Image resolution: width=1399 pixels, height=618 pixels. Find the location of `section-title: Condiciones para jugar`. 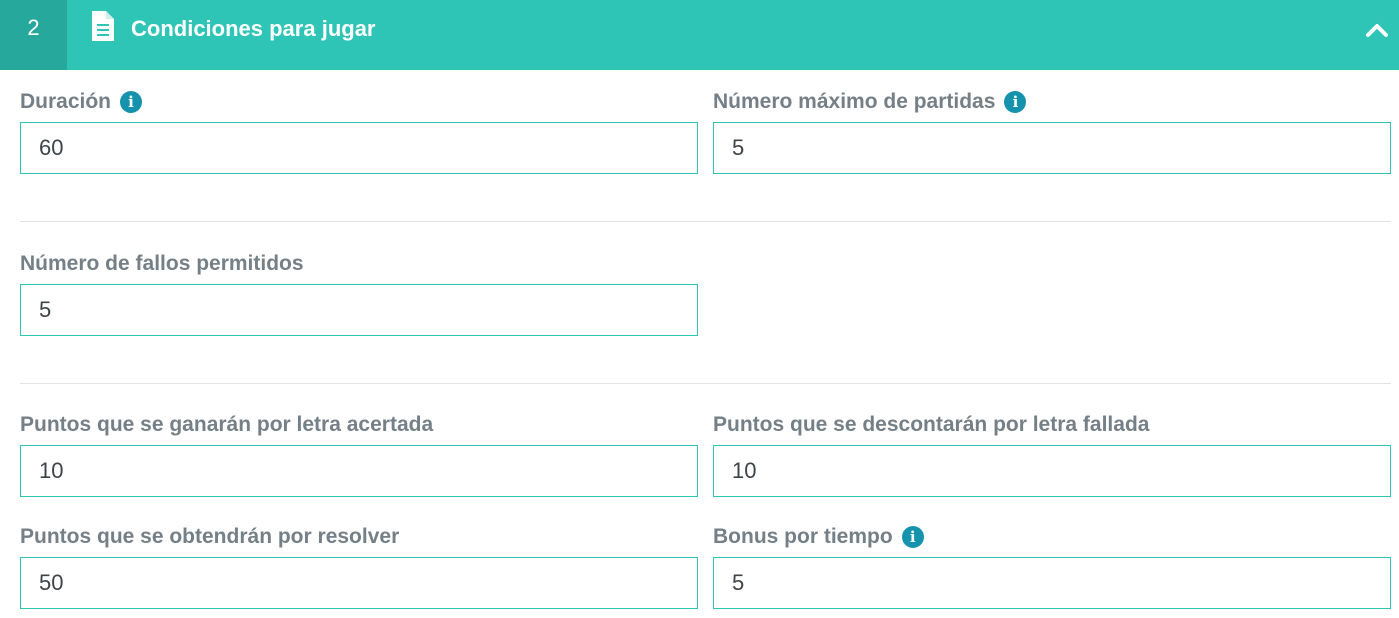

section-title: Condiciones para jugar is located at coordinates (253, 28).